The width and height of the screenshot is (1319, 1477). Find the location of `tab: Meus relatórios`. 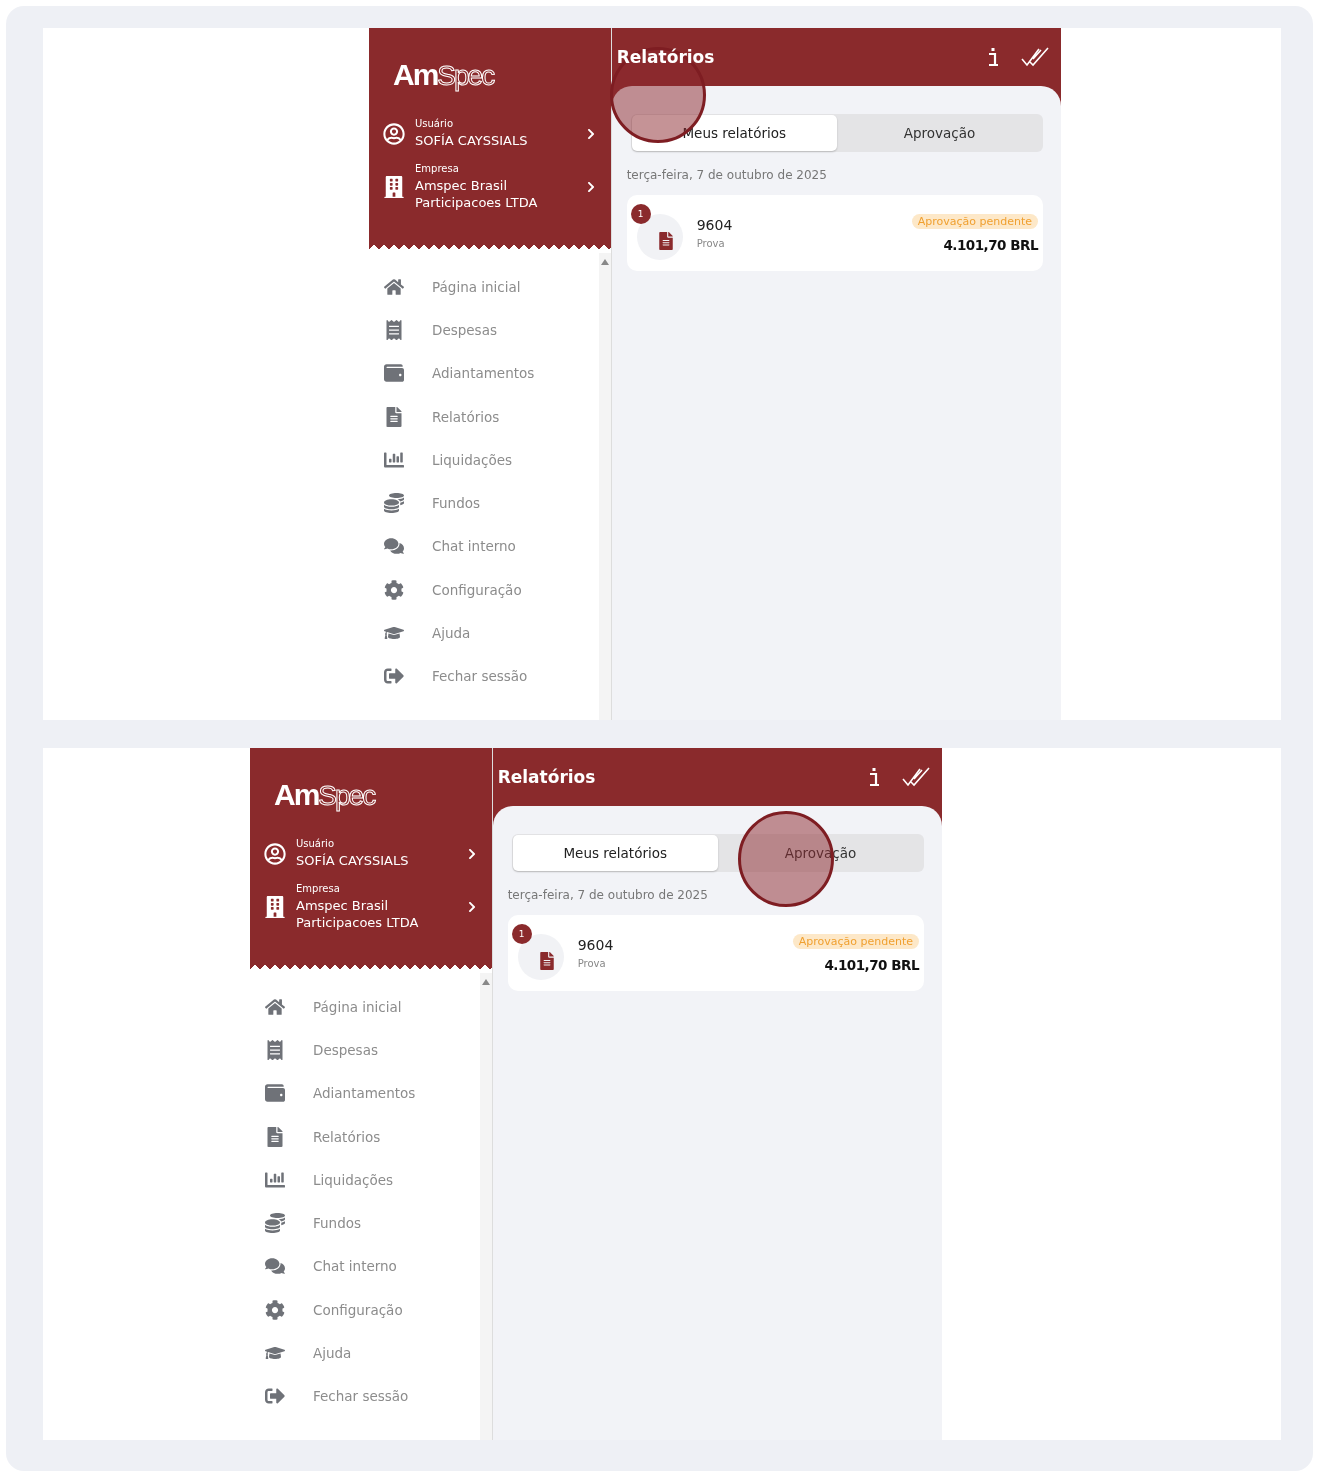

tab: Meus relatórios is located at coordinates (615, 853).